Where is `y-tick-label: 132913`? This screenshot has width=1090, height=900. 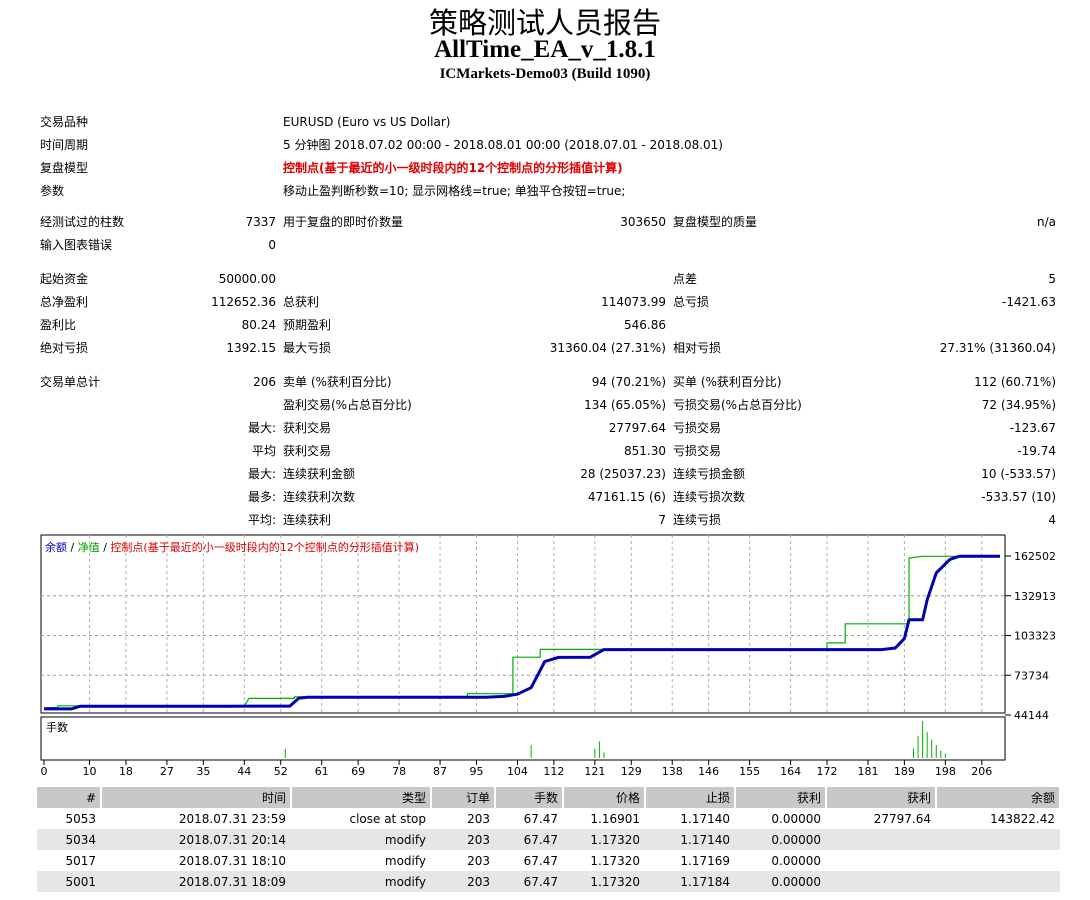
y-tick-label: 132913 is located at coordinates (1035, 596).